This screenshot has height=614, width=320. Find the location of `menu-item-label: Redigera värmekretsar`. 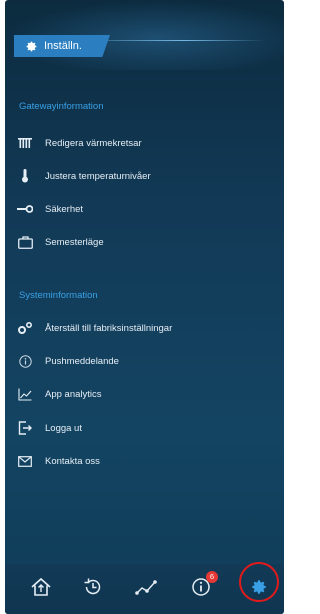

menu-item-label: Redigera värmekretsar is located at coordinates (93, 143).